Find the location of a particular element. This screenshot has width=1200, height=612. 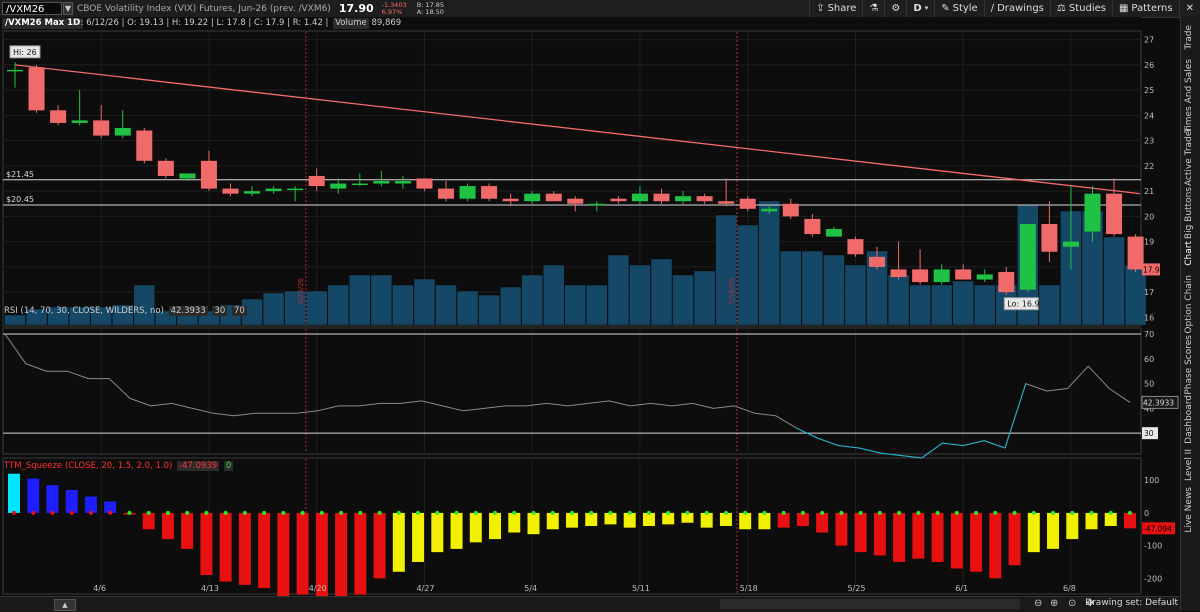

price-axis-tick: 21 is located at coordinates (1149, 191).